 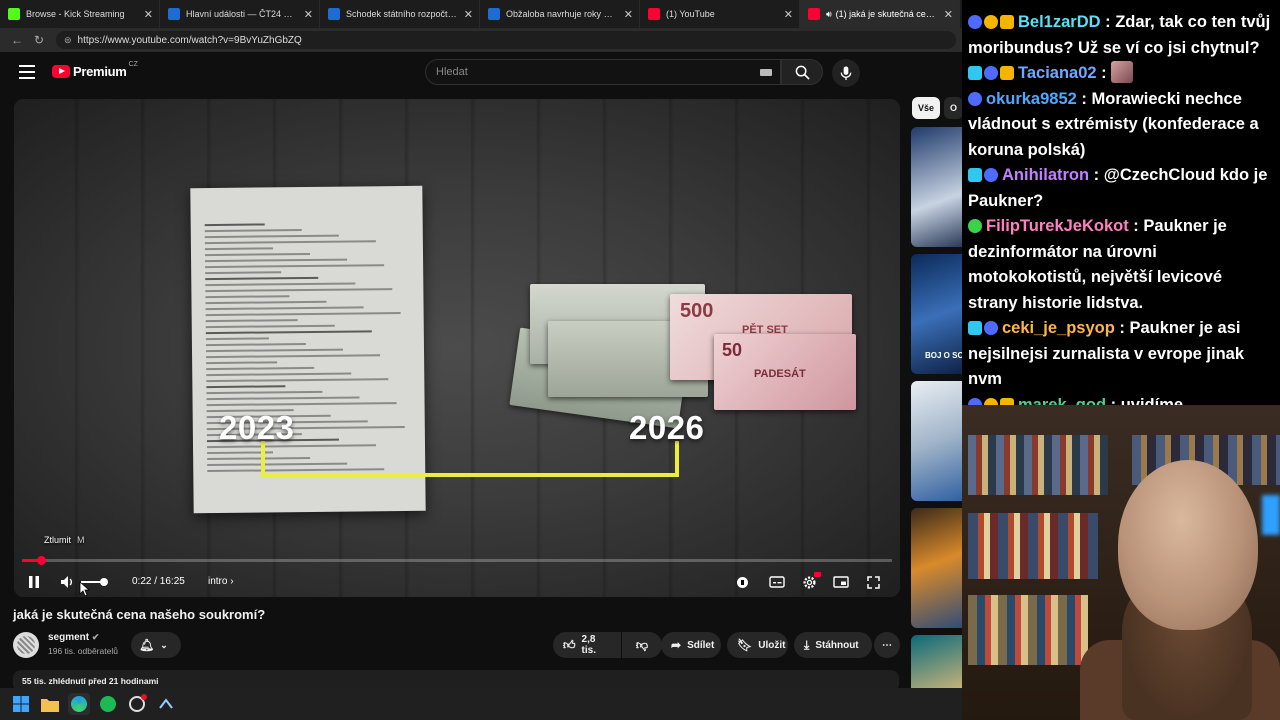 What do you see at coordinates (833, 645) in the screenshot?
I see `download-button: ⤓ Stáhnout` at bounding box center [833, 645].